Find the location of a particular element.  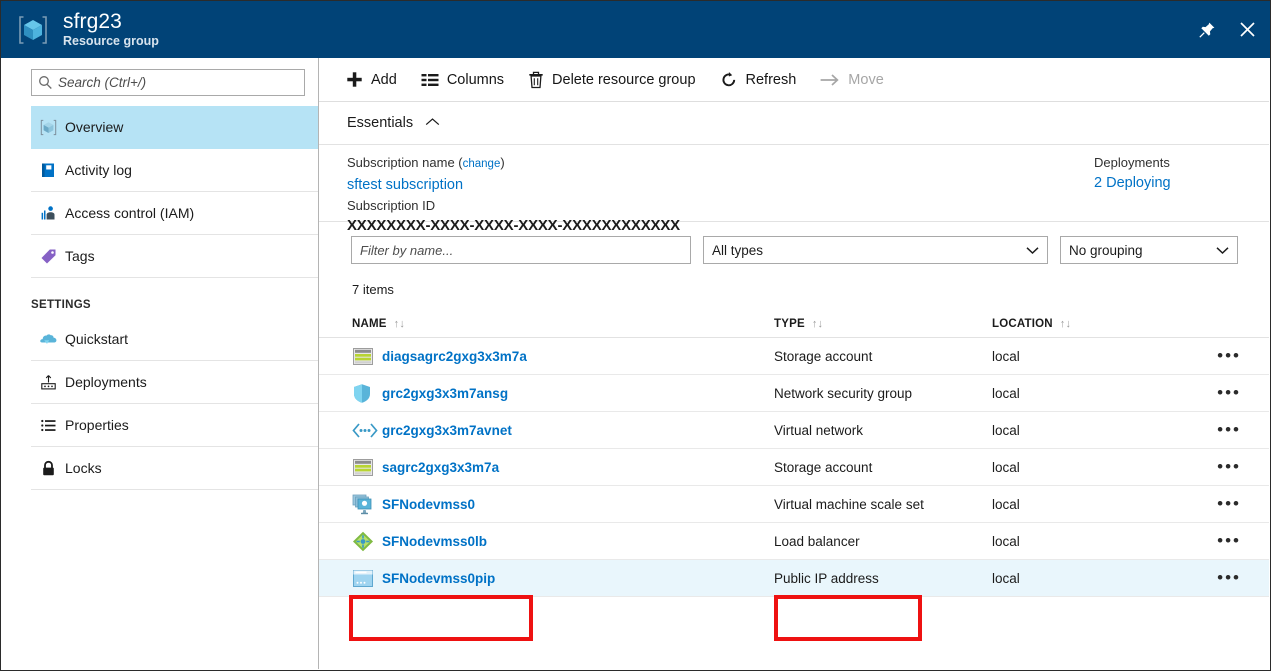

access-control-people-icon is located at coordinates (48, 213).